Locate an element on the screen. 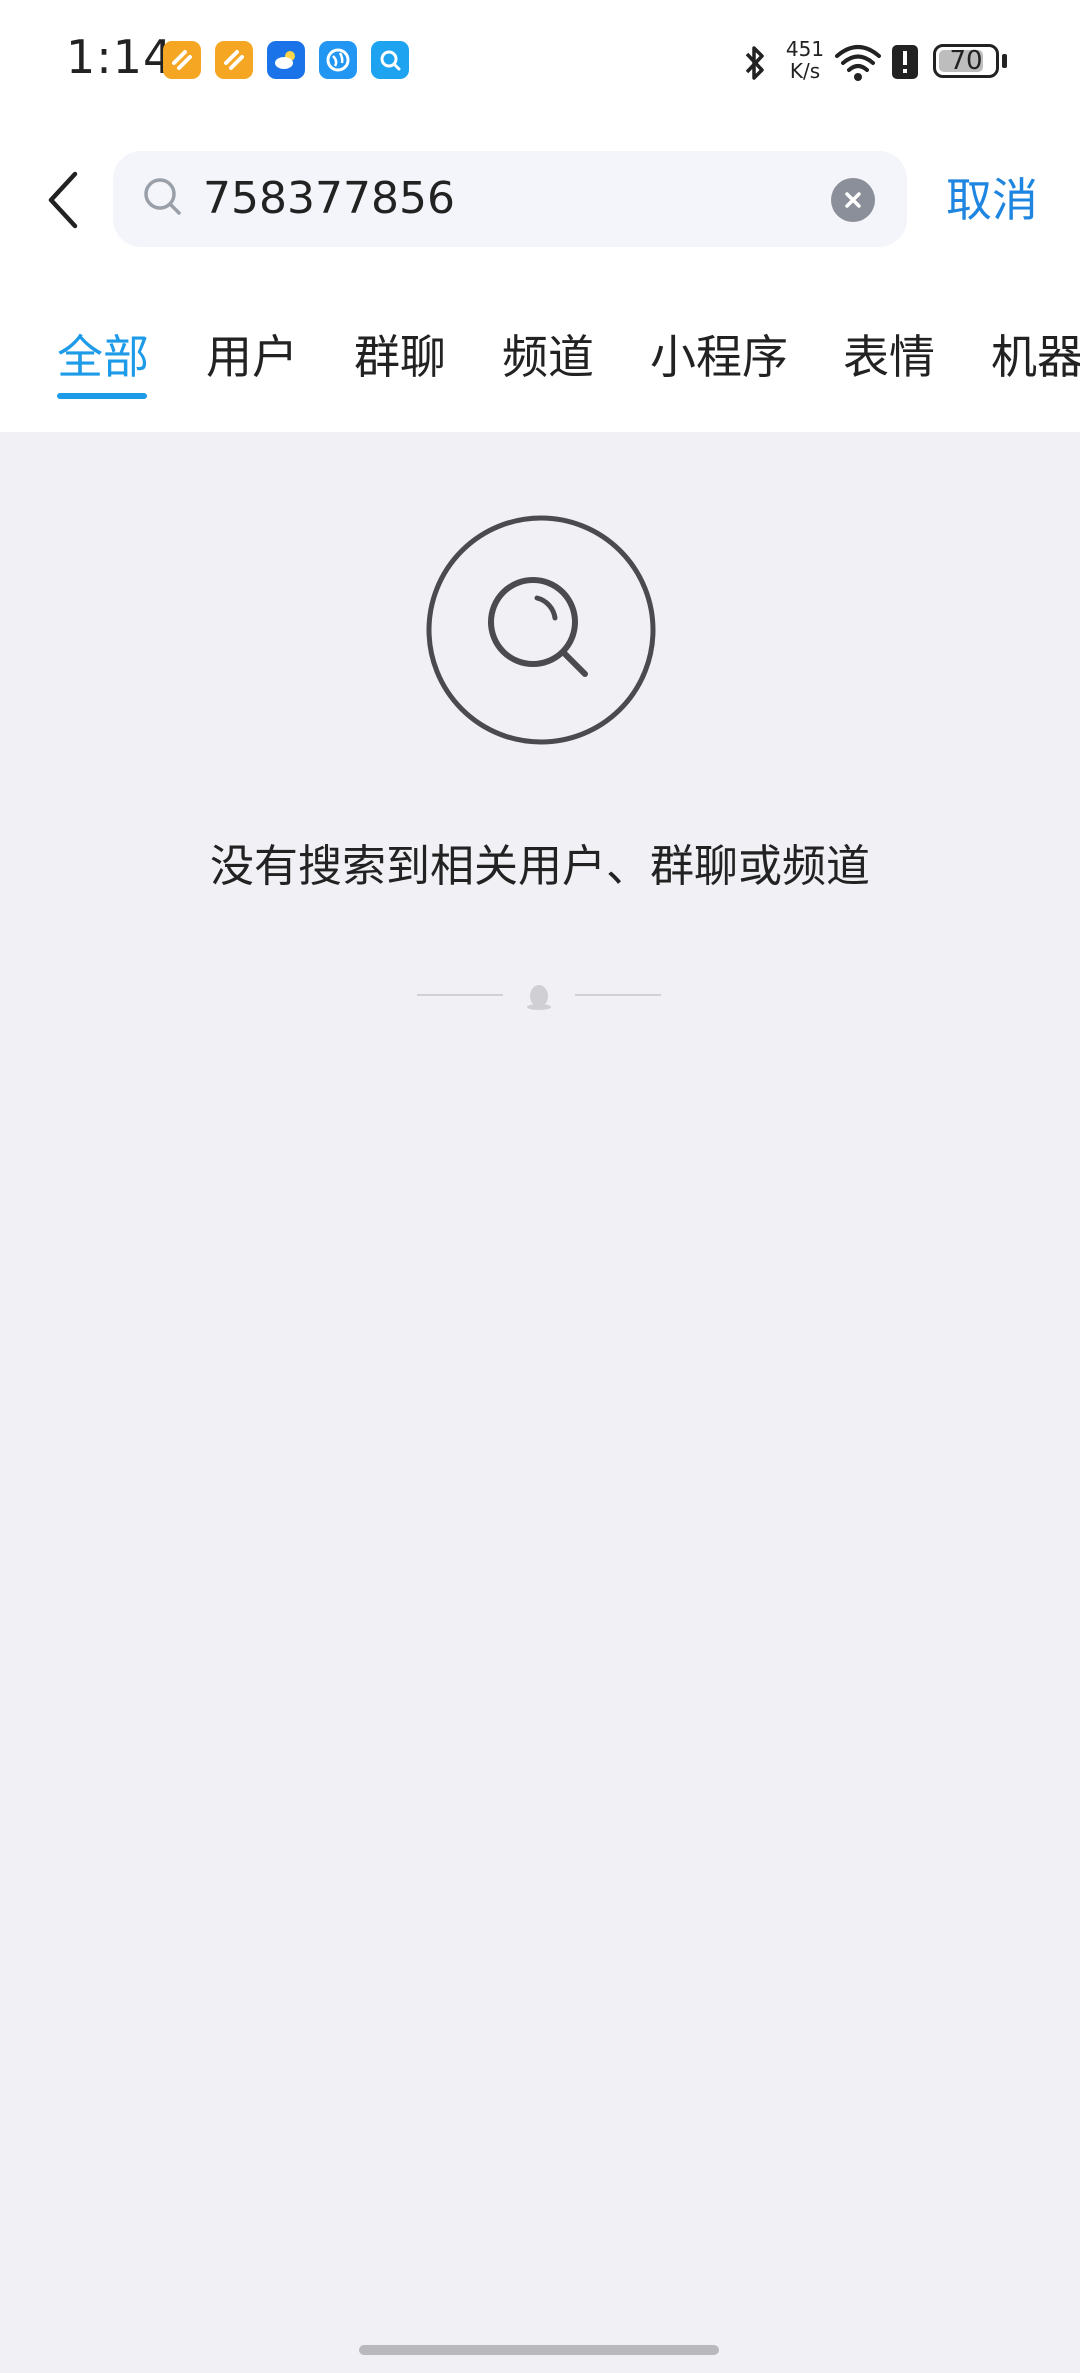  network-speed: 451 K/s is located at coordinates (805, 60).